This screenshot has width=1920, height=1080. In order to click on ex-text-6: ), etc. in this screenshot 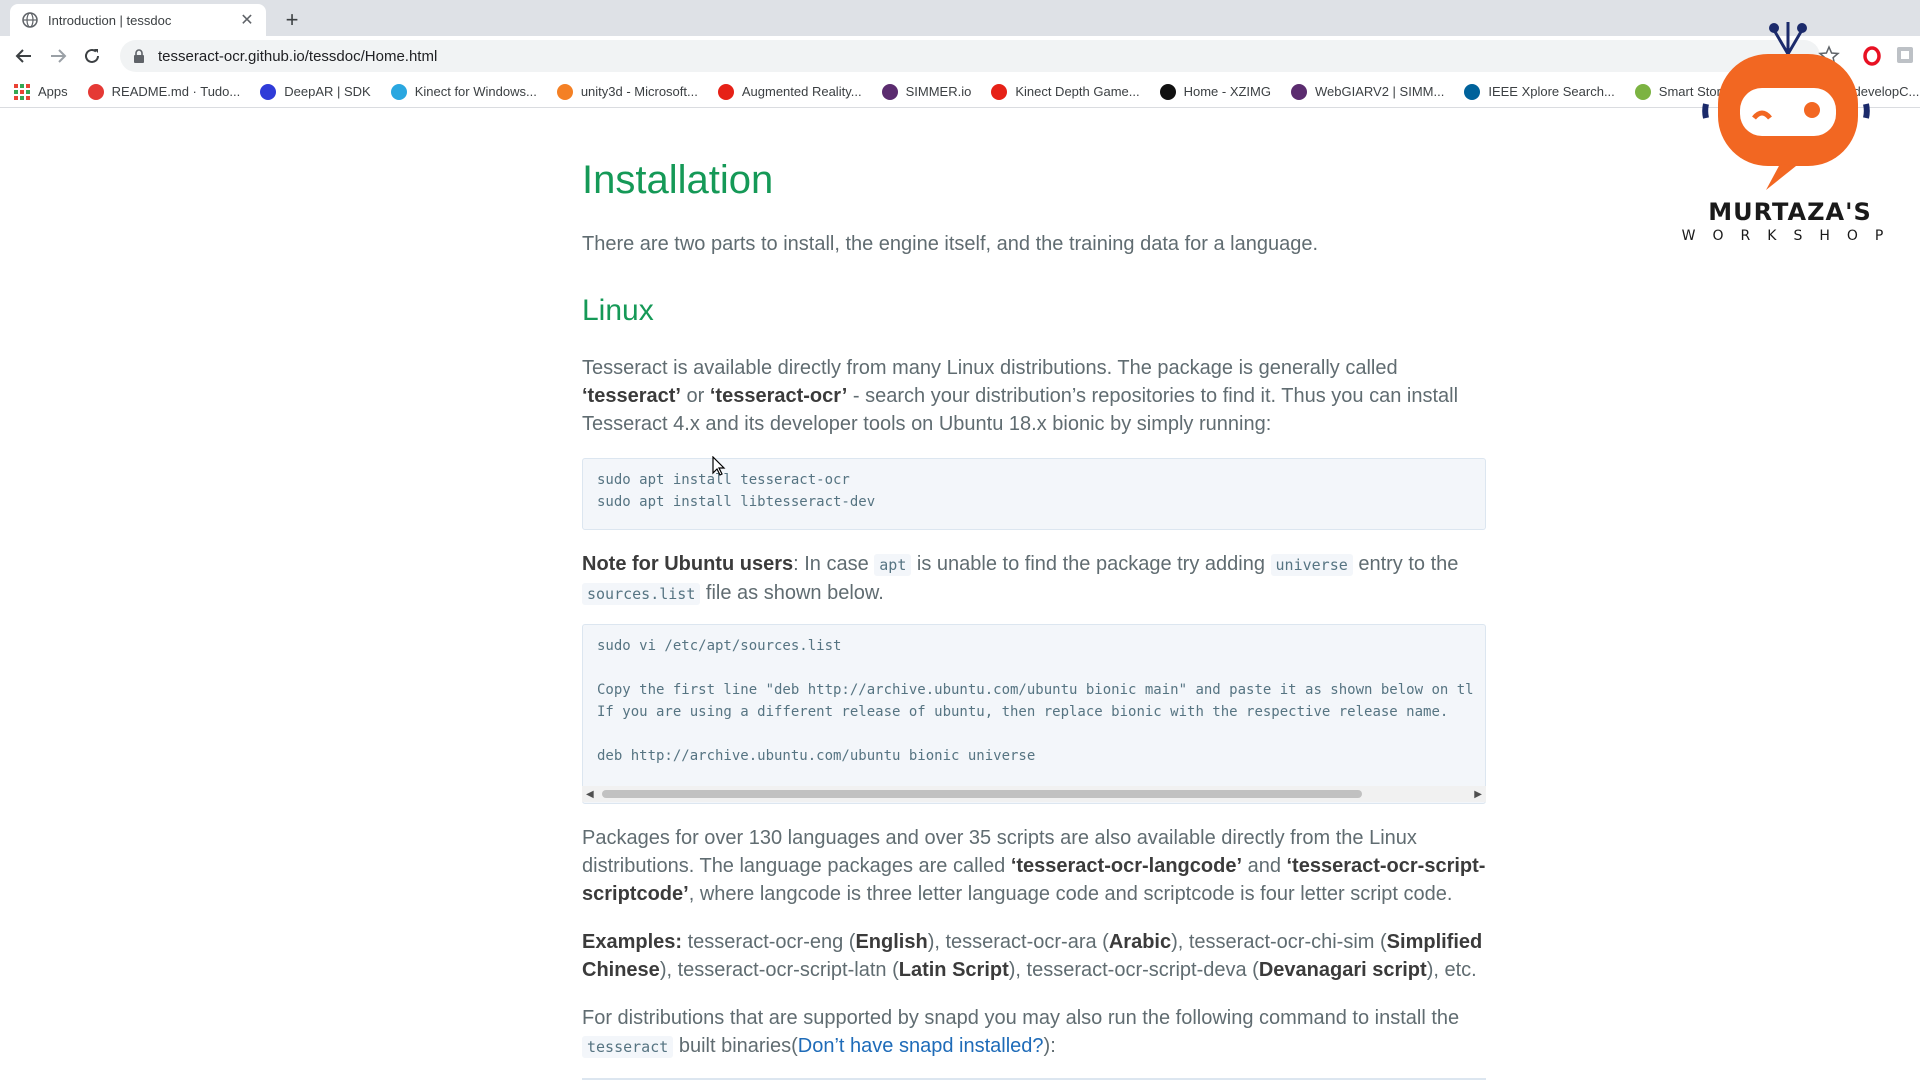, I will do `click(1451, 970)`.